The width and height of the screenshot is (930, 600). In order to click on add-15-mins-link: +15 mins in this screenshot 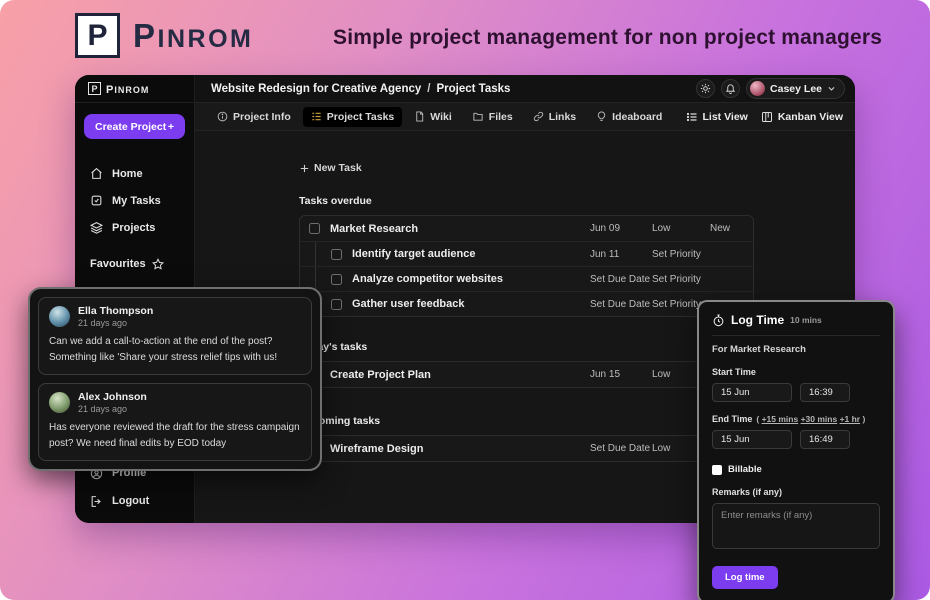, I will do `click(780, 419)`.